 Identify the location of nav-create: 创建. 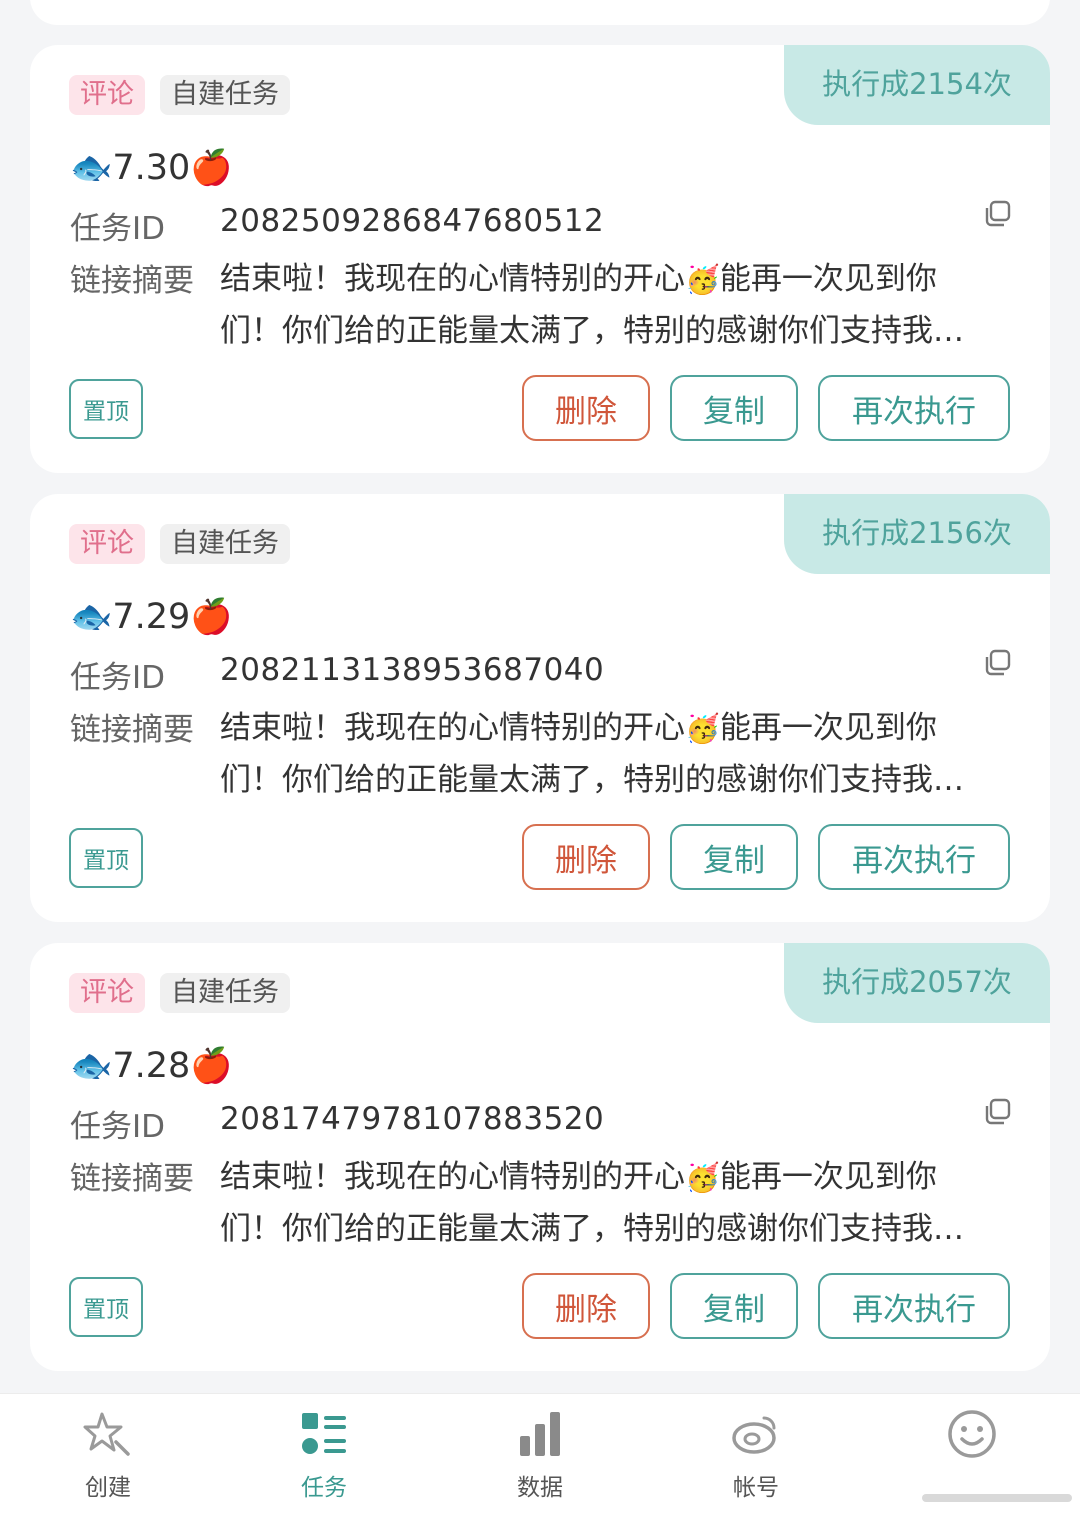
(108, 1455).